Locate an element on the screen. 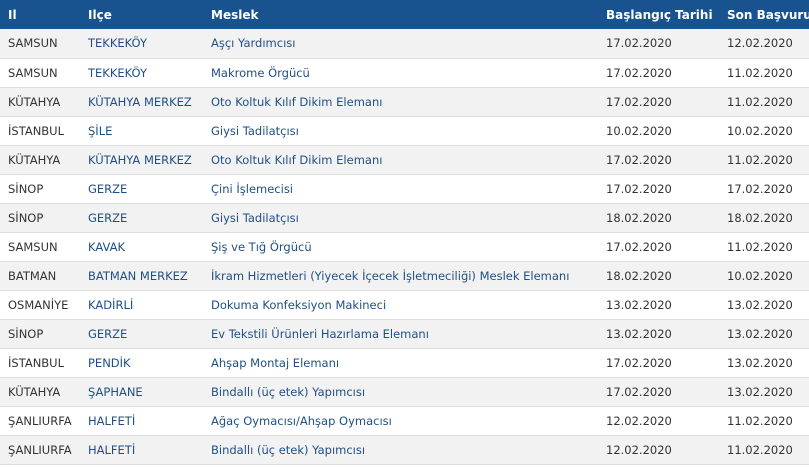 This screenshot has height=467, width=809. cell-il: OSMANİYE is located at coordinates (38, 304).